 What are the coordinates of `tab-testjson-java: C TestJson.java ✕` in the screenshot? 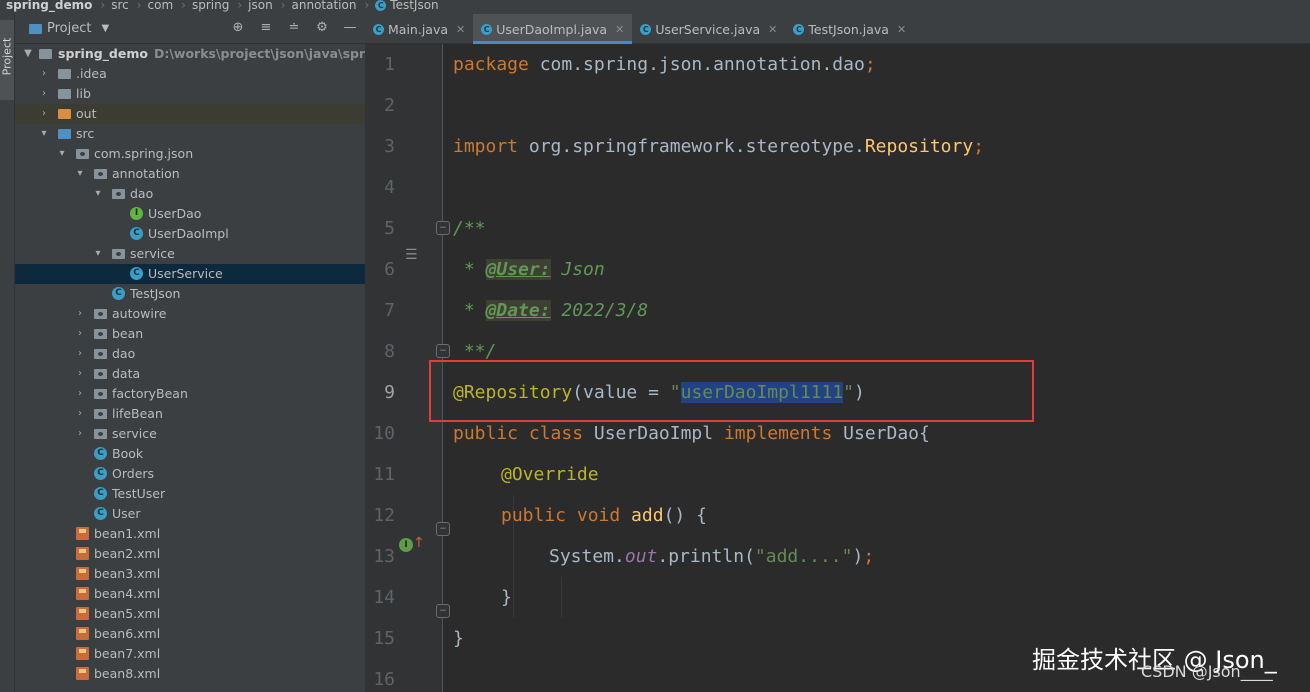 It's located at (849, 29).